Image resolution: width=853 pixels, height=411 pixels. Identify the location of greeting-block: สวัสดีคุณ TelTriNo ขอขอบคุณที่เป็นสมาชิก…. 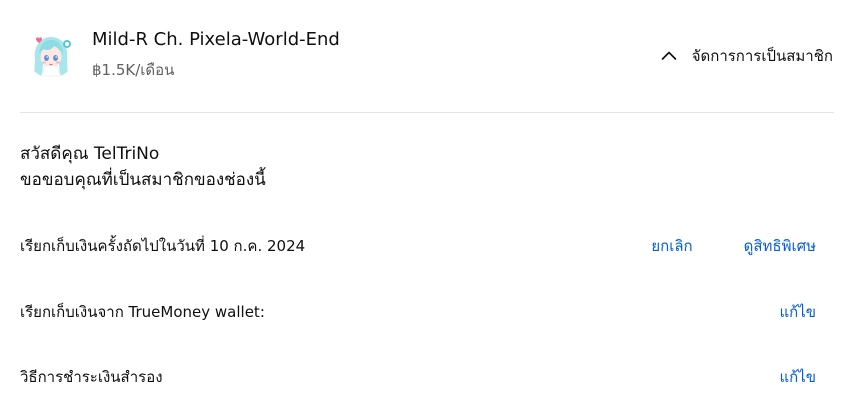
(143, 167).